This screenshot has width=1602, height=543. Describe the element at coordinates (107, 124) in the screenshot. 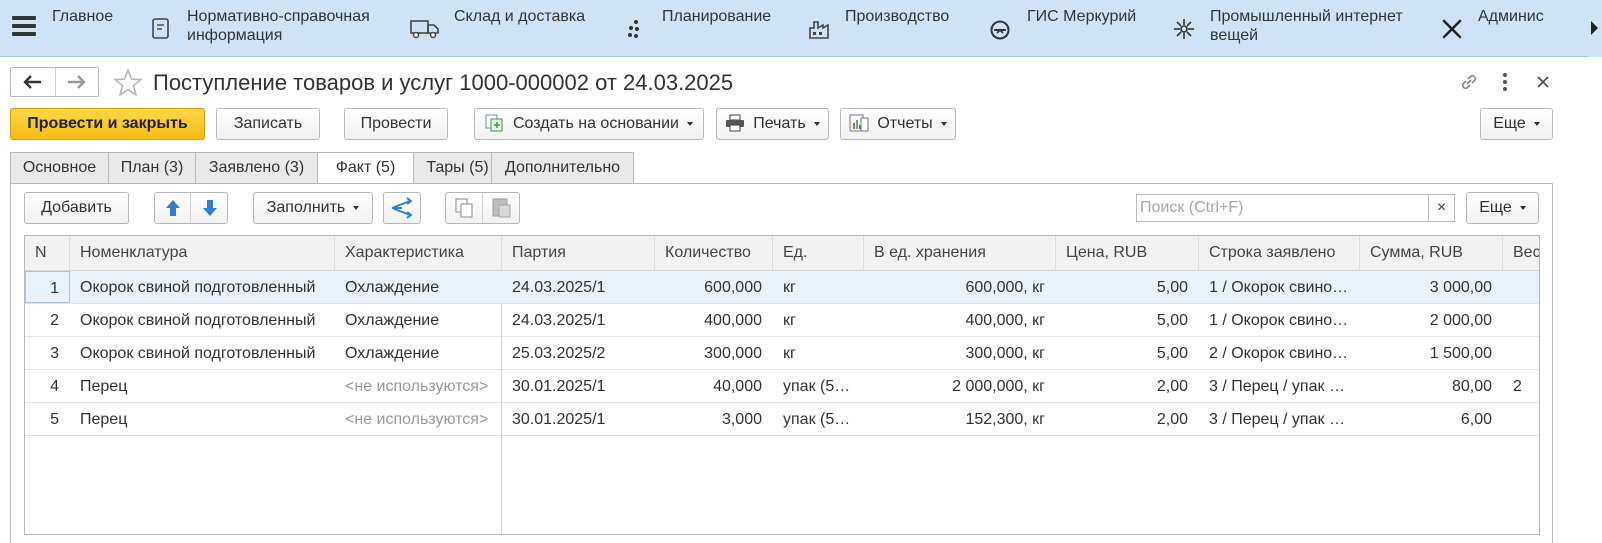

I see `post-and-close-button: Провести и закрыть` at that location.